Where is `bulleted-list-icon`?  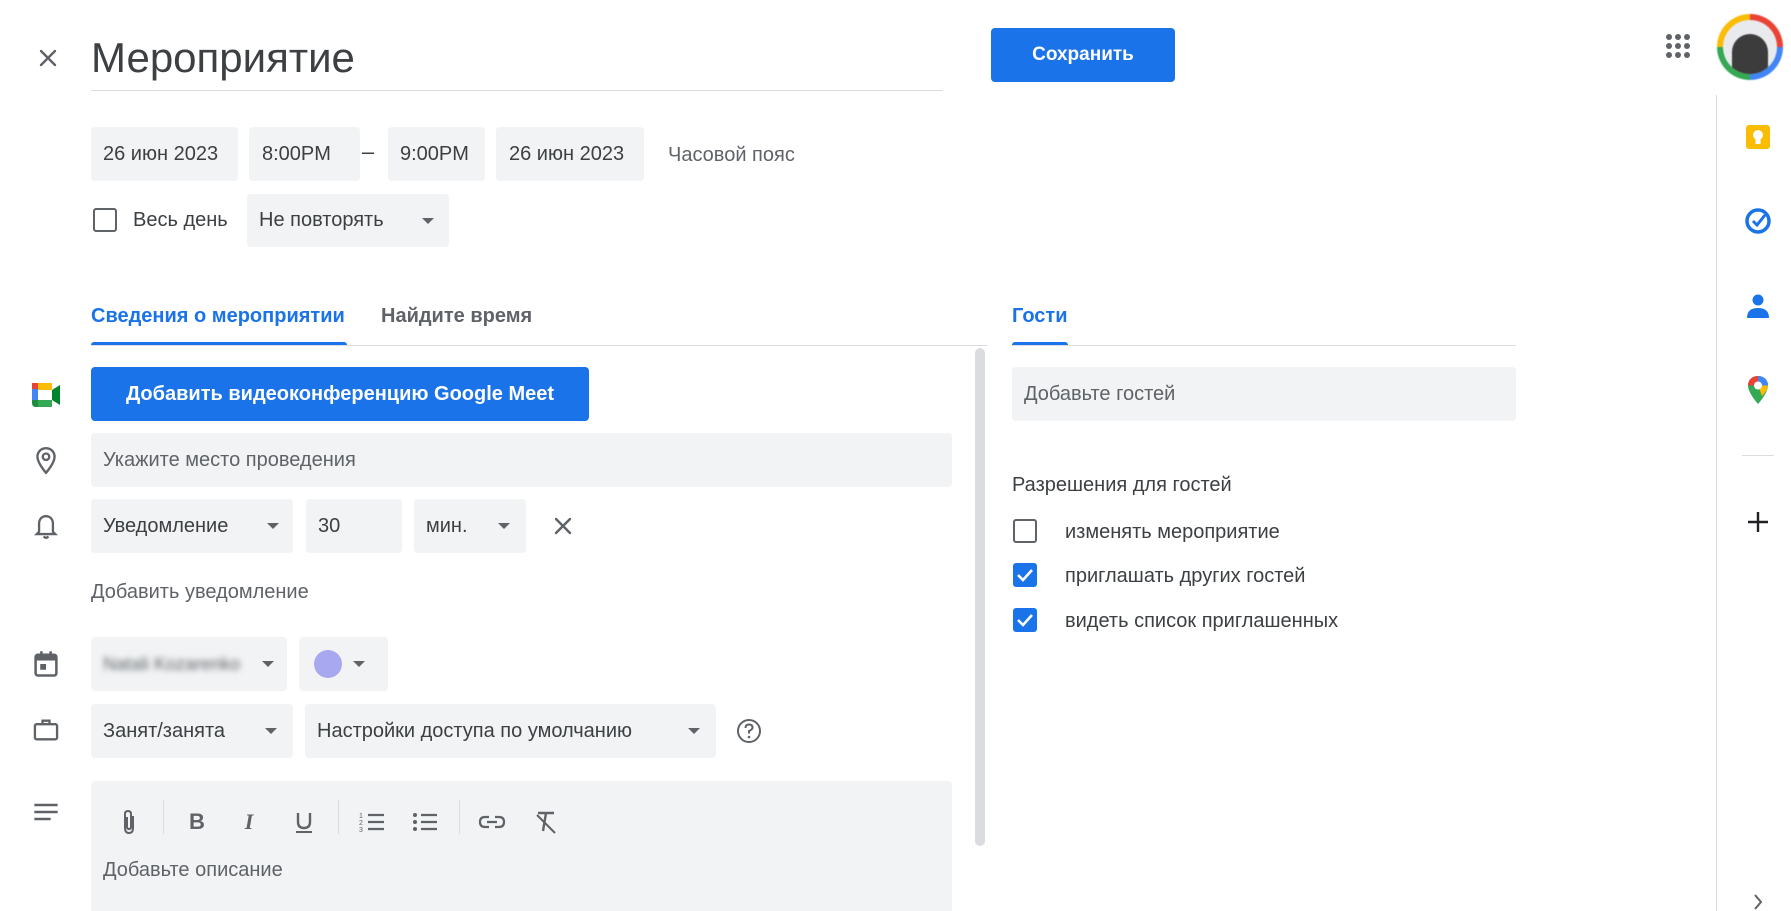
bulleted-list-icon is located at coordinates (425, 822).